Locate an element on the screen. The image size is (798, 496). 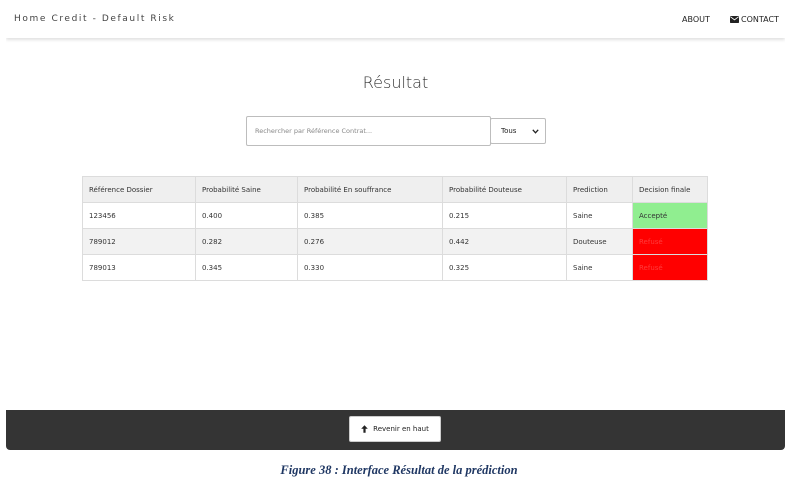
cell-reference: 789012 is located at coordinates (139, 241).